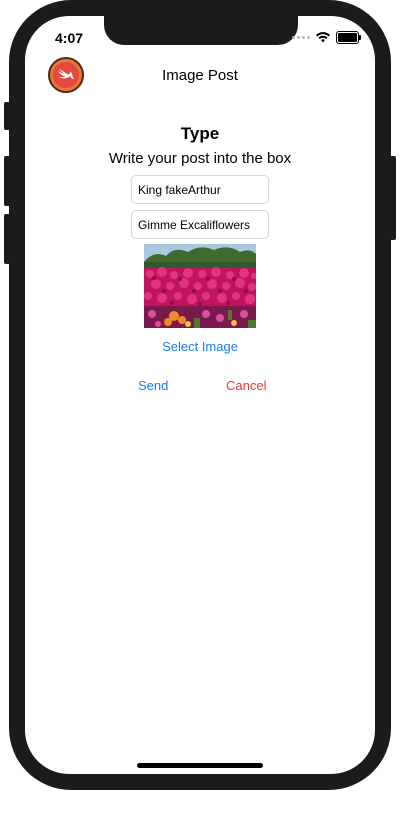 The height and width of the screenshot is (831, 400). What do you see at coordinates (201, 30) in the screenshot?
I see `notch` at bounding box center [201, 30].